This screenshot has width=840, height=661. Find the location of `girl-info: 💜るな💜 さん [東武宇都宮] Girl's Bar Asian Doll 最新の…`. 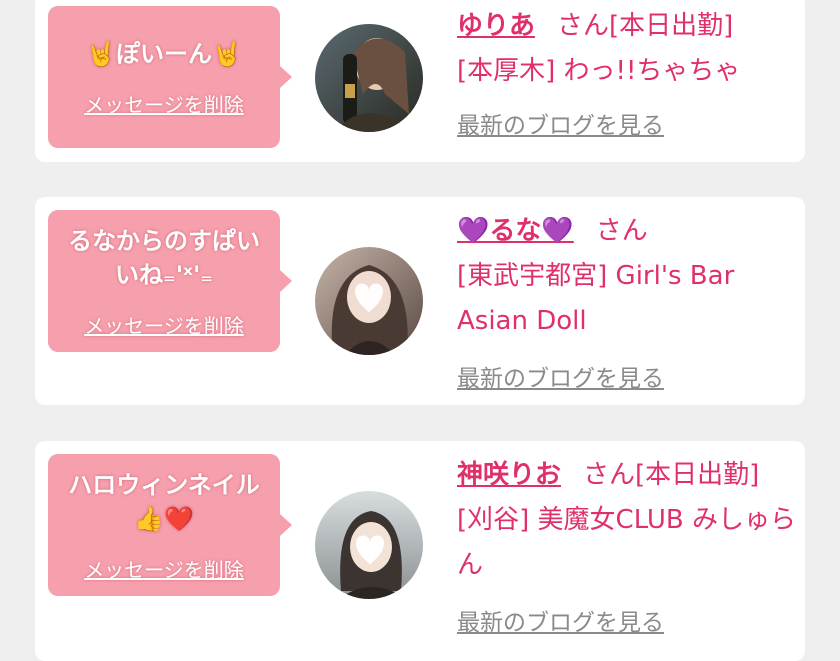

girl-info: 💜るな💜 さん [東武宇都宮] Girl's Bar Asian Doll 最新の… is located at coordinates (627, 300).